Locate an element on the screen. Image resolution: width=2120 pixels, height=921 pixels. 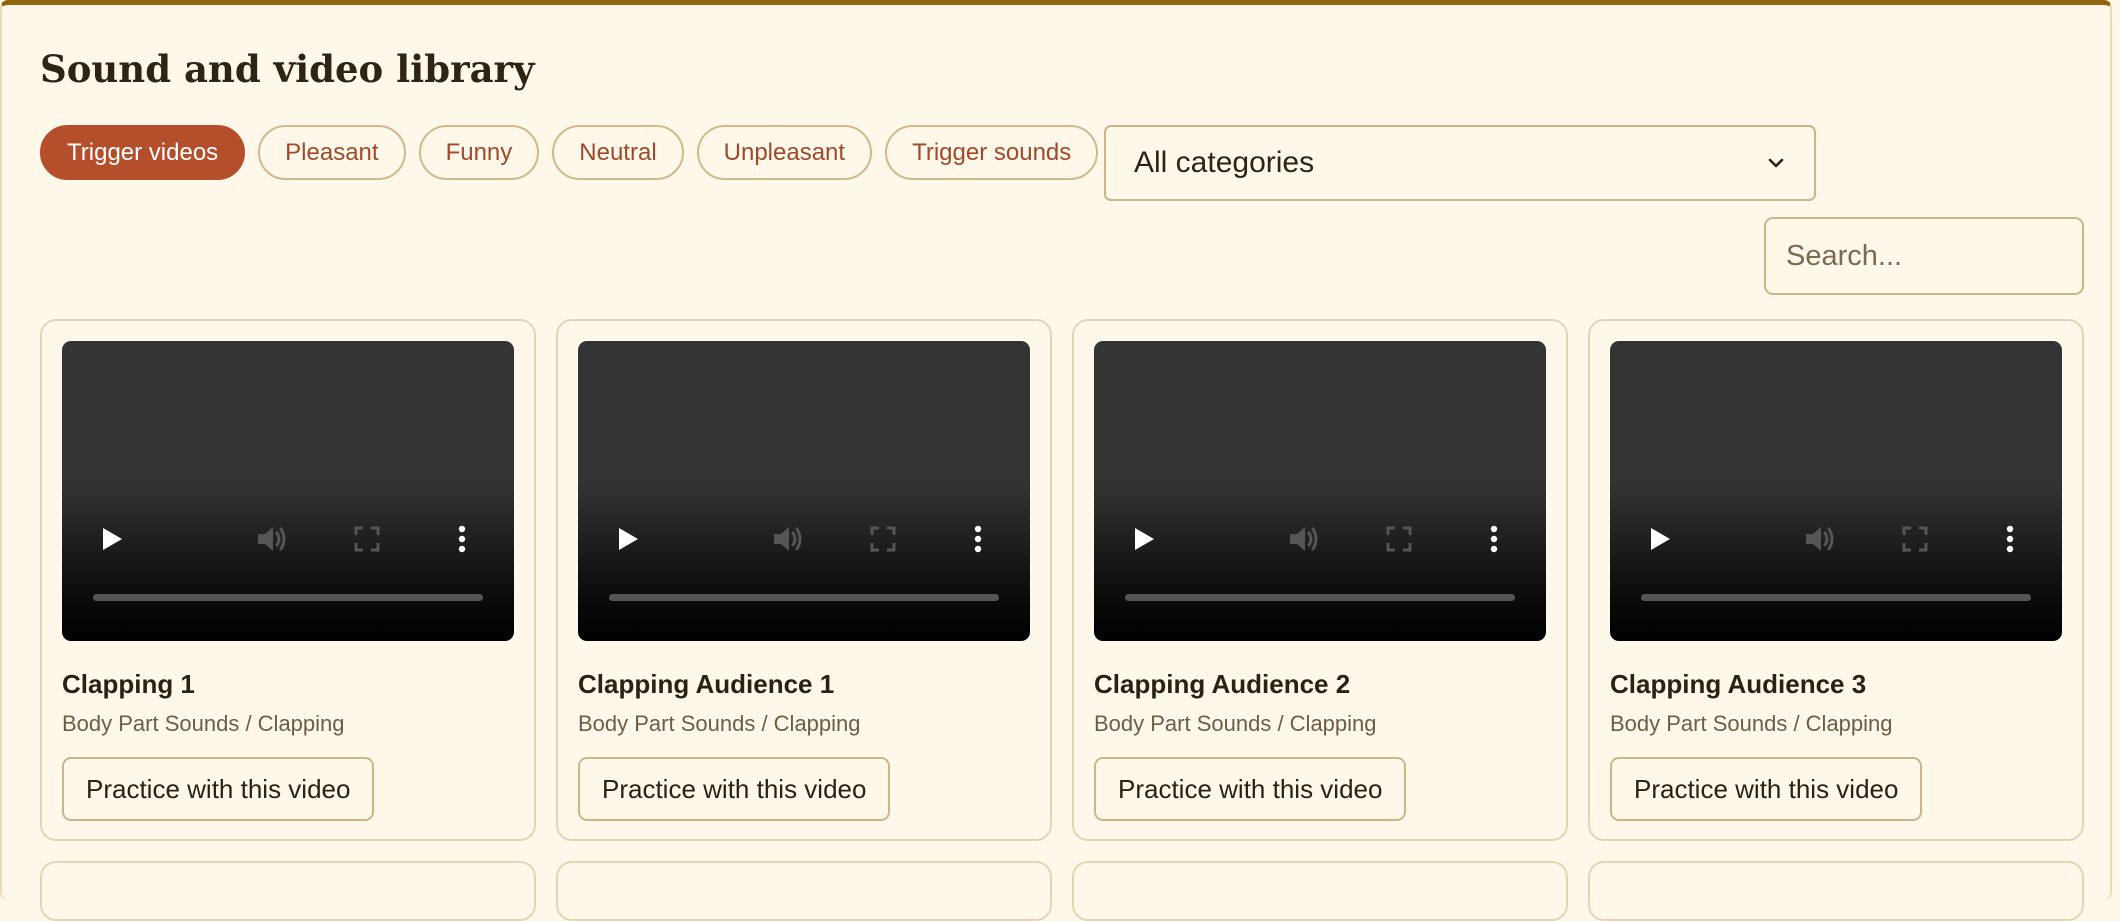
tab-trigger-sounds: Trigger sounds is located at coordinates (992, 152).